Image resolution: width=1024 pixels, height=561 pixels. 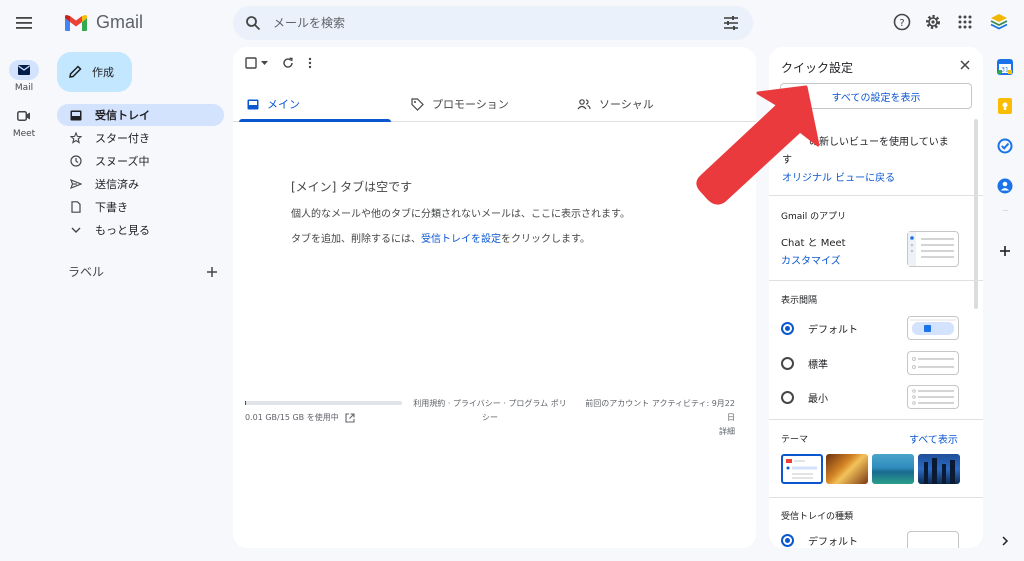 I want to click on nav-drafts-label: 下書き, so click(x=111, y=207).